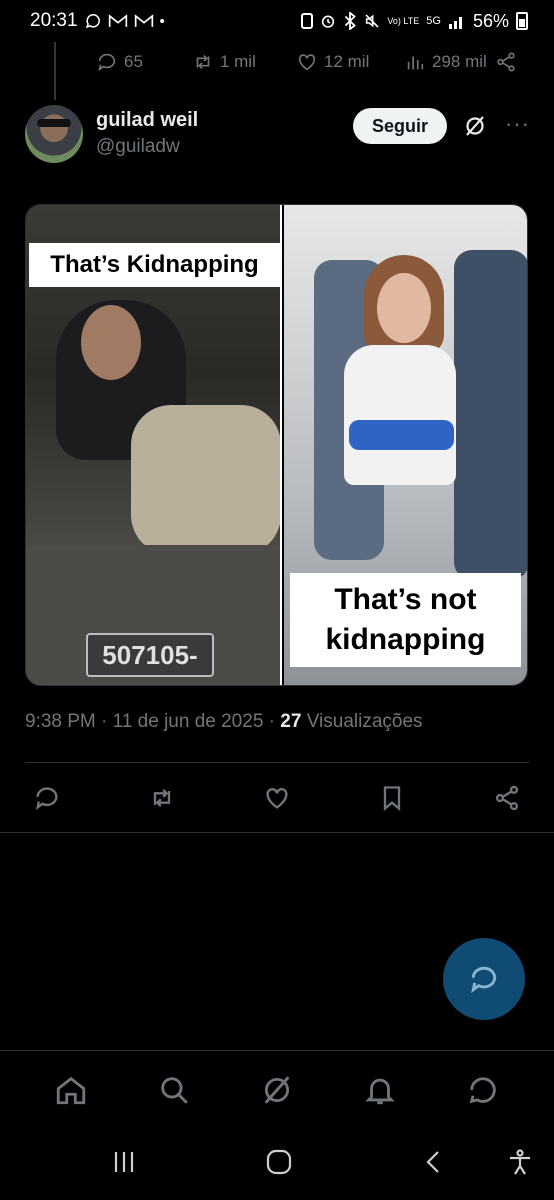 This screenshot has width=554, height=1200. What do you see at coordinates (405, 599) in the screenshot?
I see `right-caption-line1: That’s not` at bounding box center [405, 599].